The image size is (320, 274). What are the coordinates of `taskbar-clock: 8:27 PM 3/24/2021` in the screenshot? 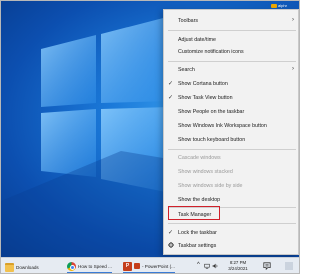 It's located at (238, 266).